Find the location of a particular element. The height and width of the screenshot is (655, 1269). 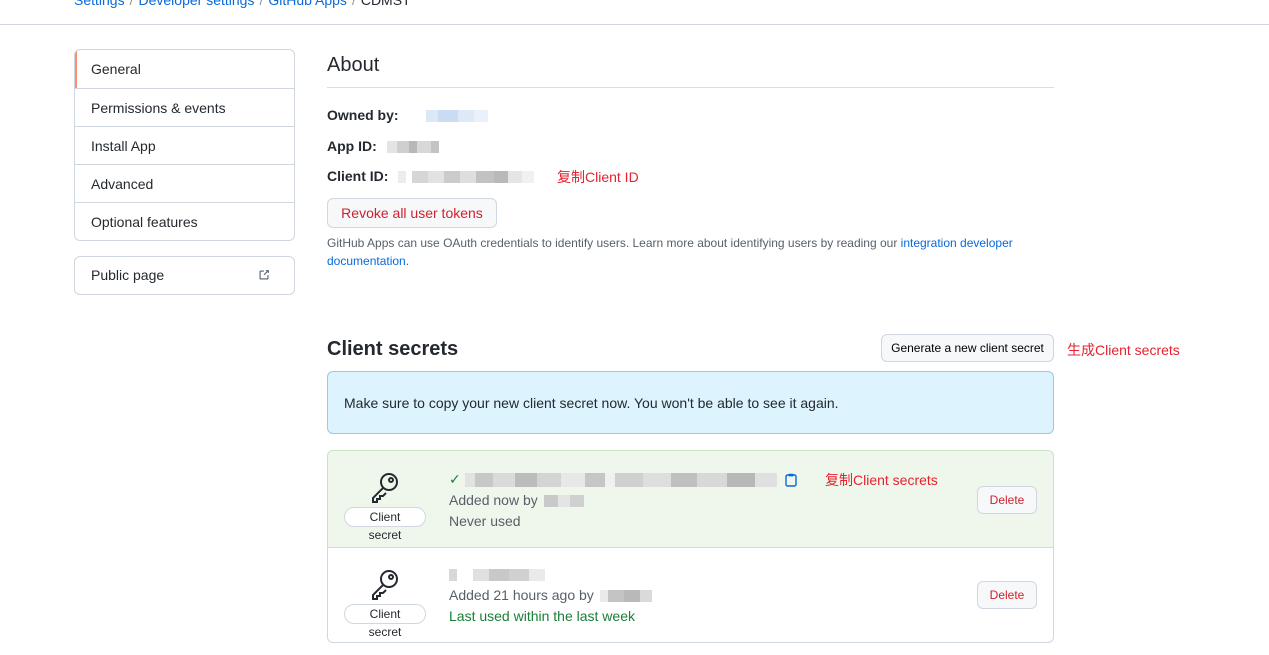

sidebar-item-general: General is located at coordinates (184, 69).